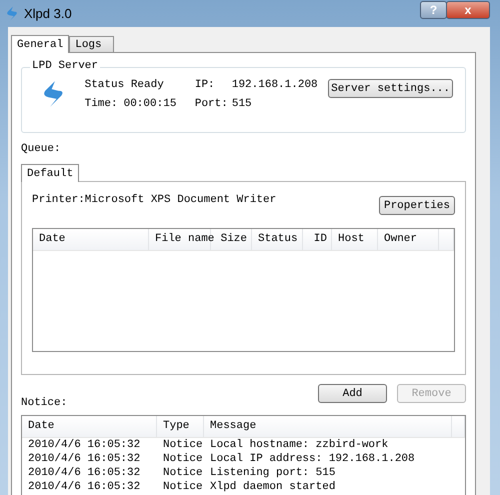 This screenshot has height=495, width=500. What do you see at coordinates (41, 149) in the screenshot?
I see `queue-label: Queue:` at bounding box center [41, 149].